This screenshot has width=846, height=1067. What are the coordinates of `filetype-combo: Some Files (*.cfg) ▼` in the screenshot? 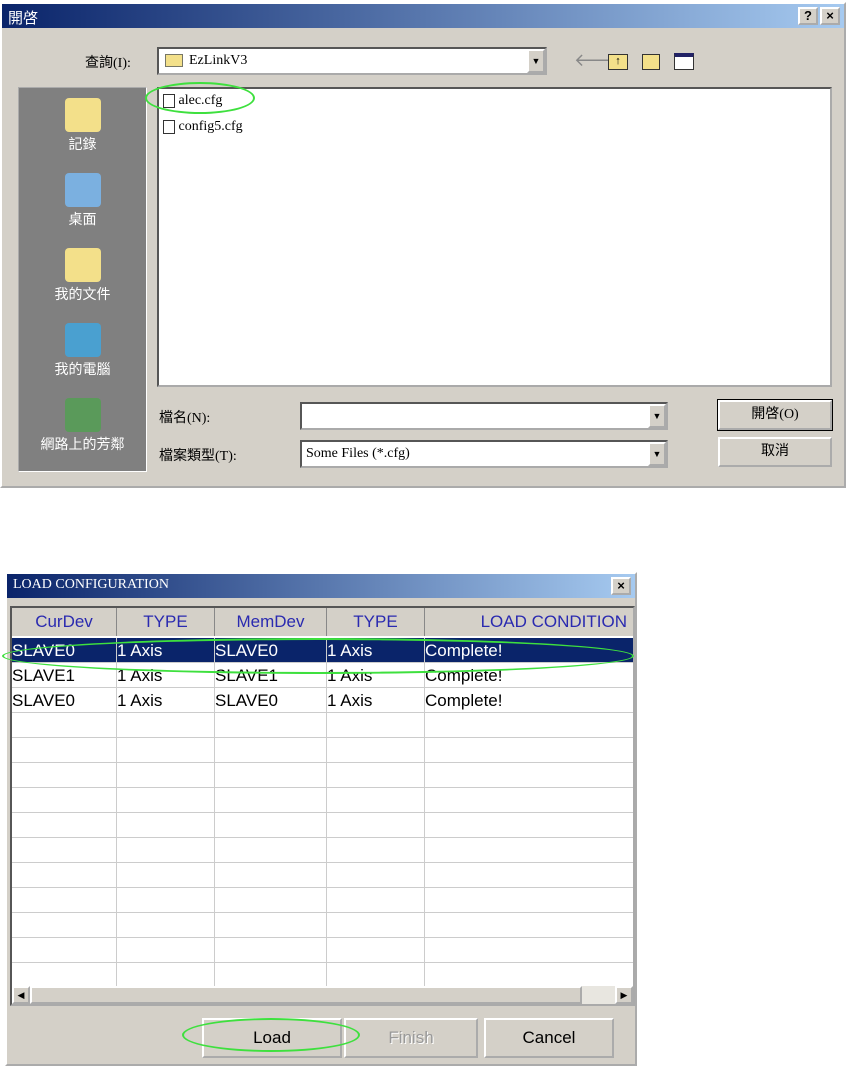 It's located at (484, 454).